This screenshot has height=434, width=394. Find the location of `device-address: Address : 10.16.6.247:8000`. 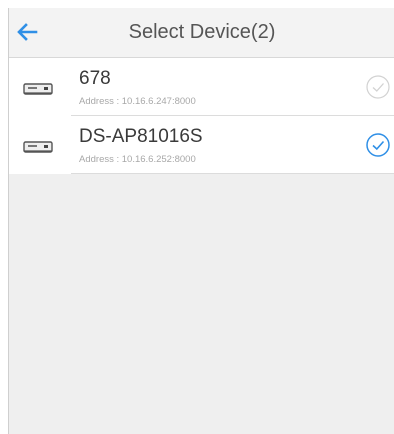

device-address: Address : 10.16.6.247:8000 is located at coordinates (137, 101).